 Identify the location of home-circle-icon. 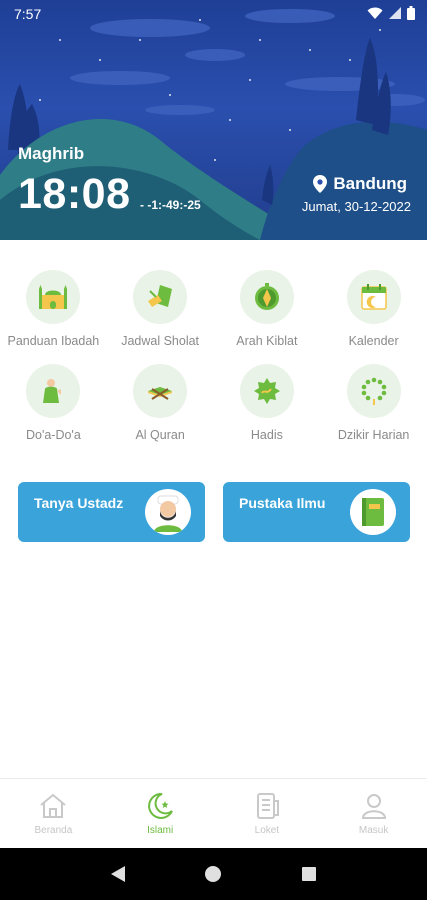
(213, 874).